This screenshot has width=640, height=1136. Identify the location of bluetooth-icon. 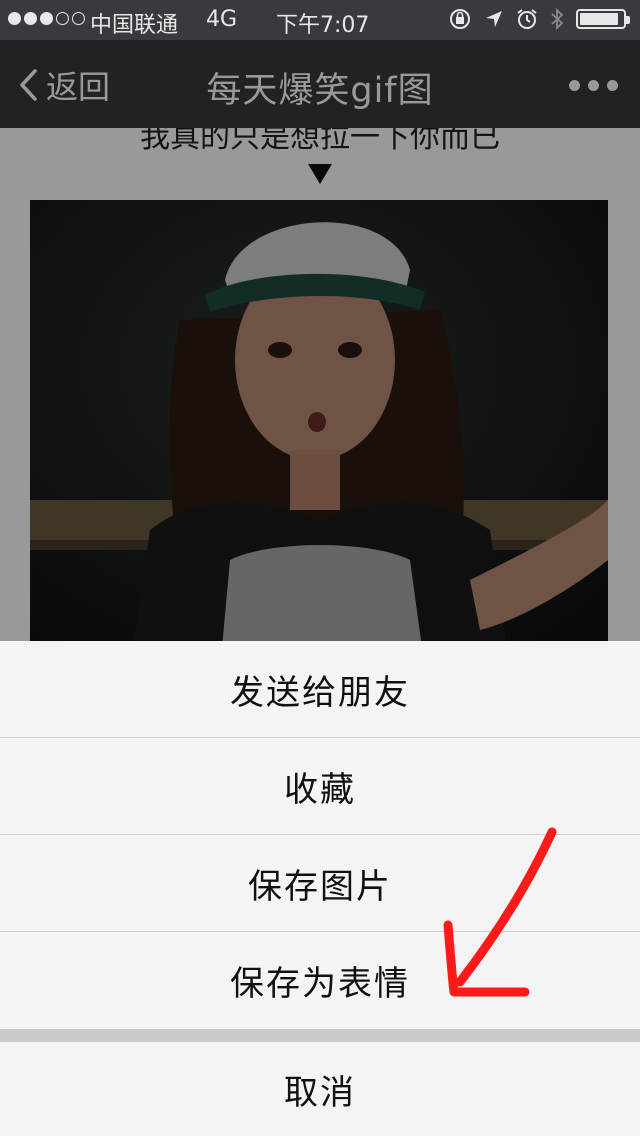
(557, 19).